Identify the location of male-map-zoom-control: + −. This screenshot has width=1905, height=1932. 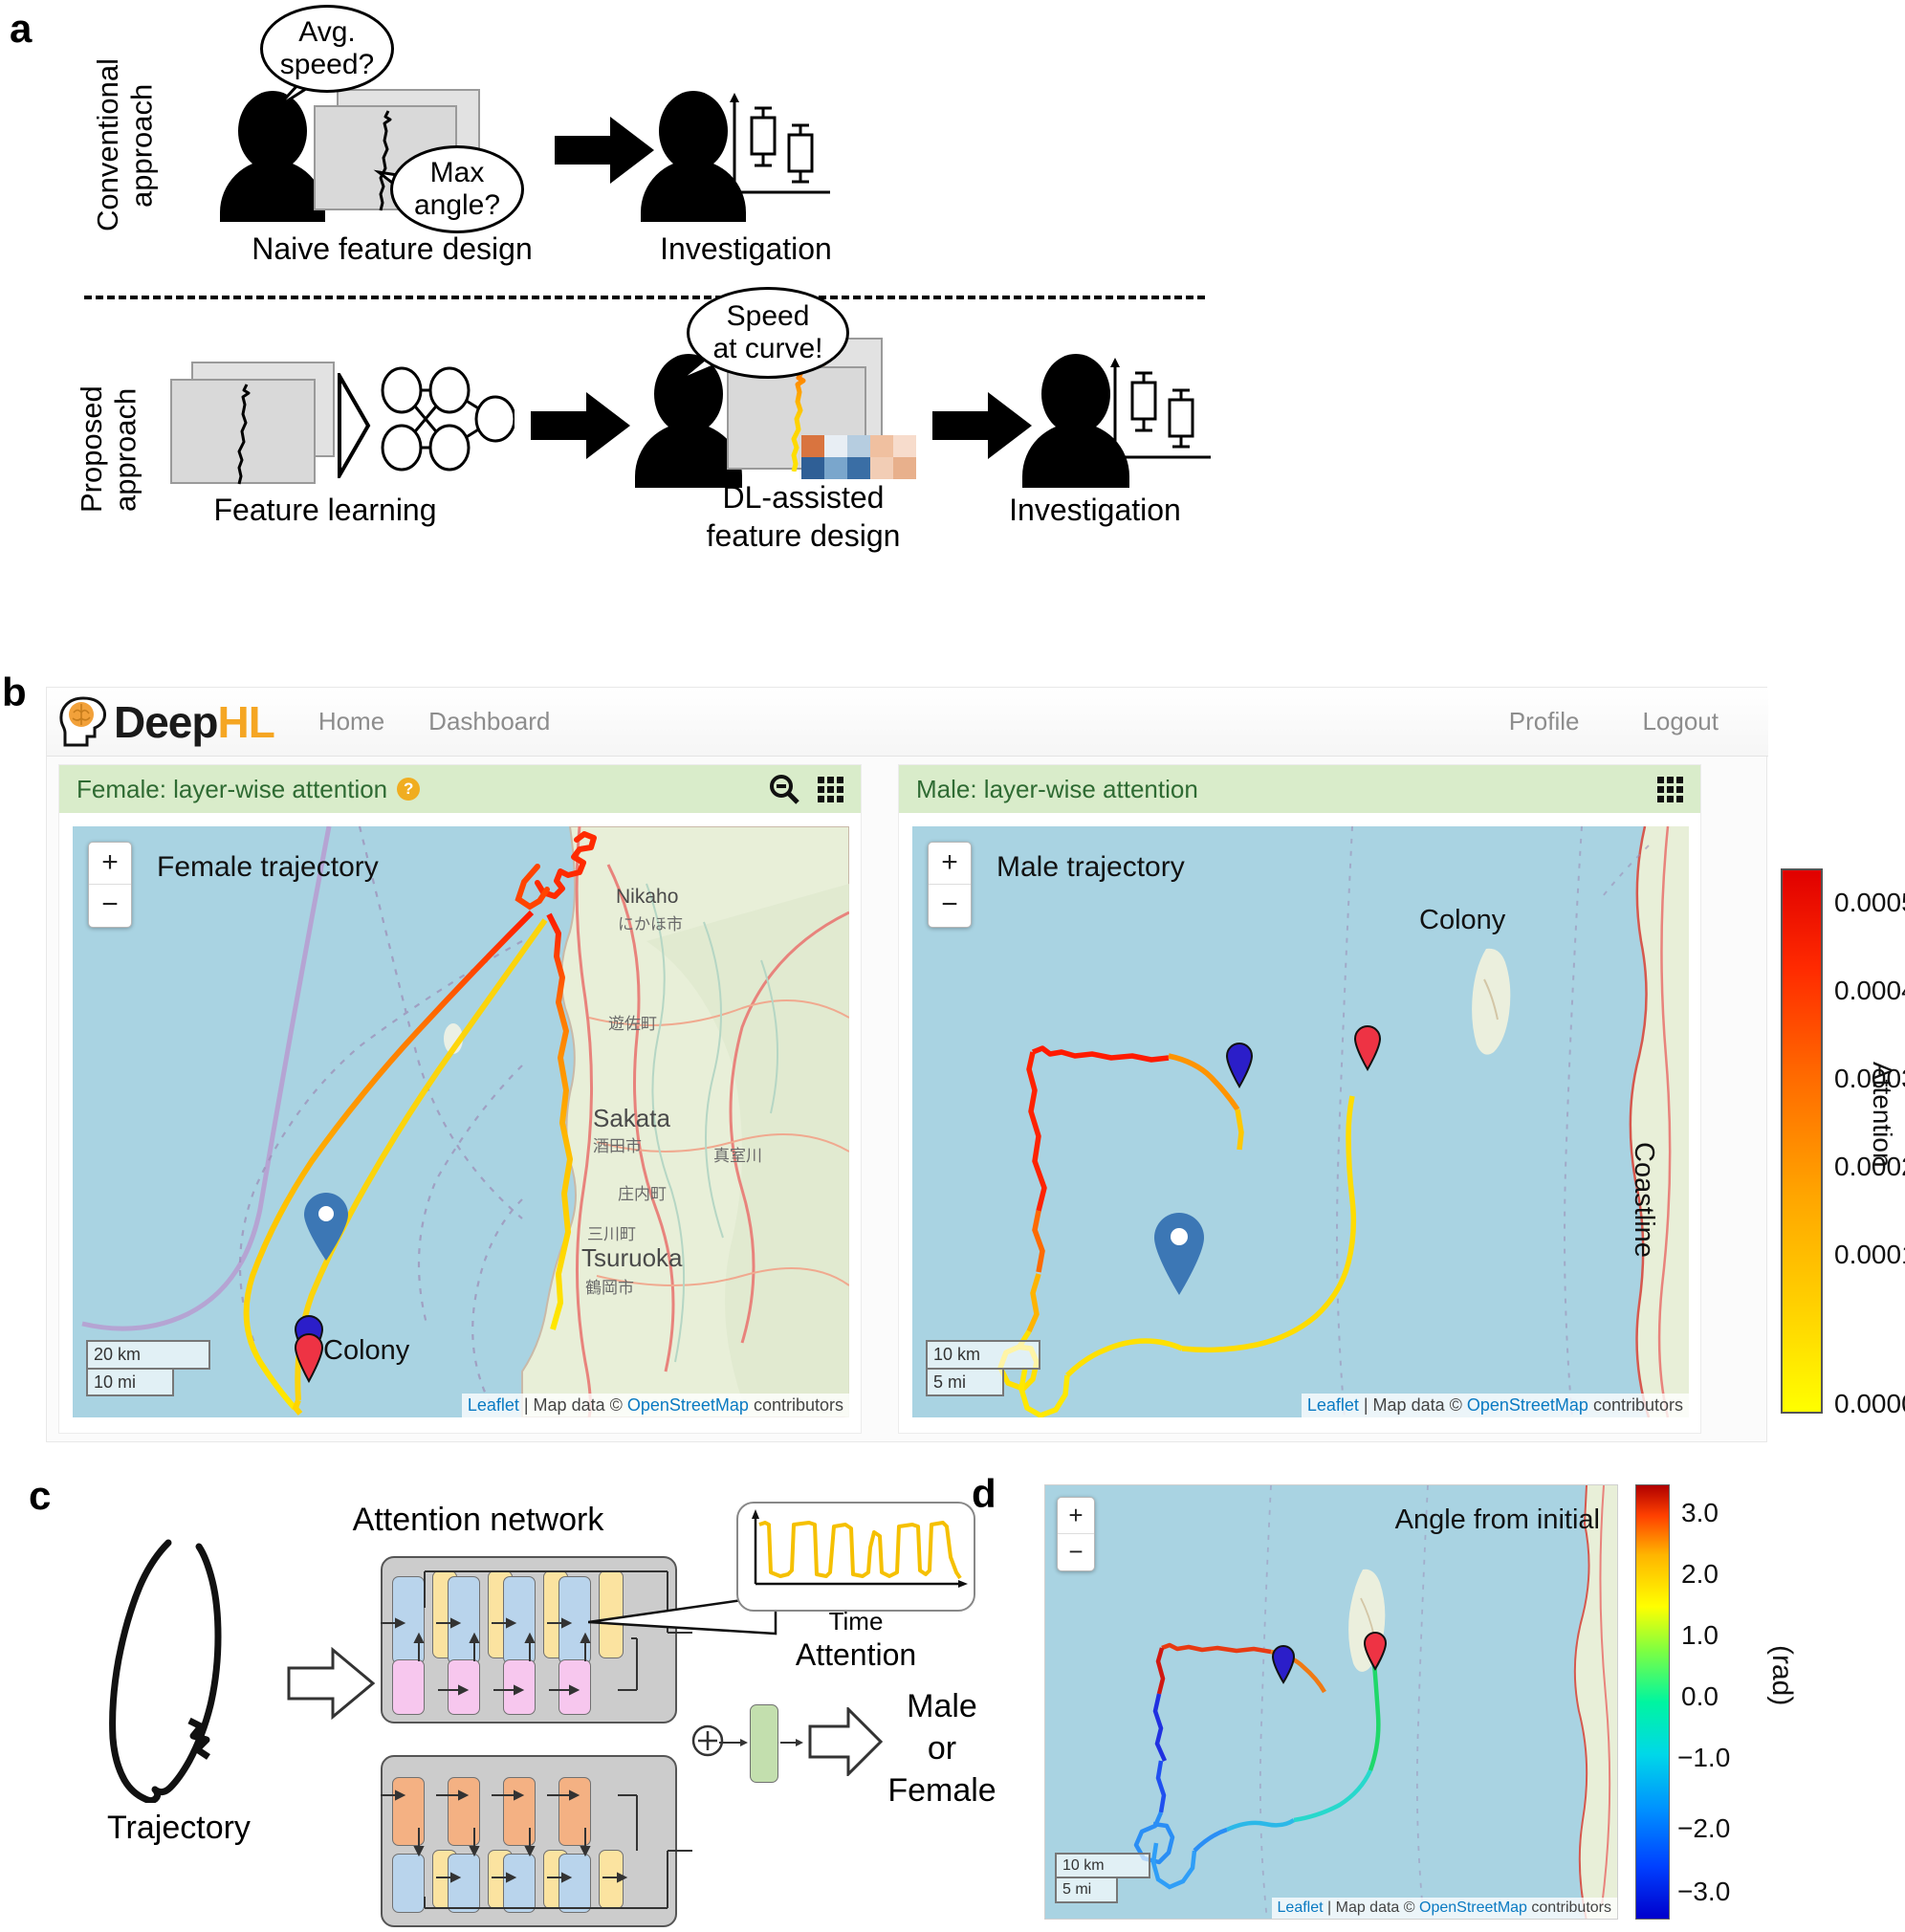
(950, 885).